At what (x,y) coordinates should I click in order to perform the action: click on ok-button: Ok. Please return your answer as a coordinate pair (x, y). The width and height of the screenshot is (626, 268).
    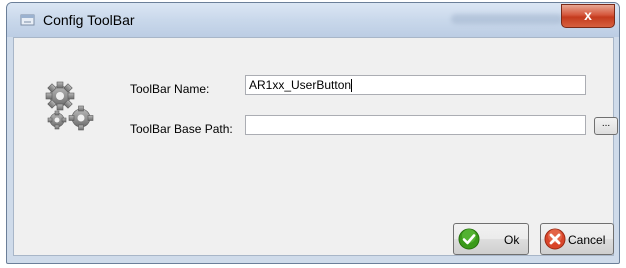
    Looking at the image, I should click on (491, 239).